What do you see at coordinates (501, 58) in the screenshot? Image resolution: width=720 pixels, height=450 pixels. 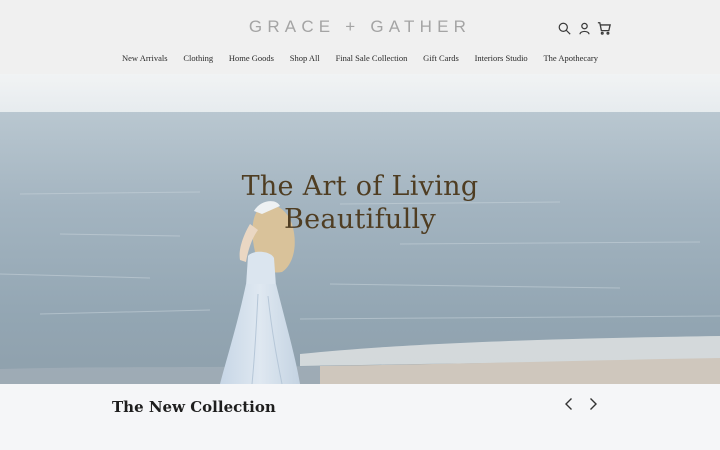 I see `nav-item-interiors-studio: Interiors Studio` at bounding box center [501, 58].